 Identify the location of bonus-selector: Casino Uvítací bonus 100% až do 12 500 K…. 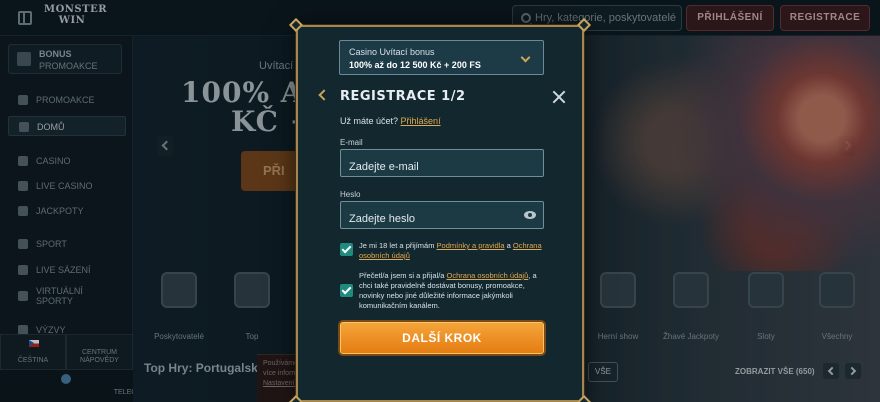
(441, 57).